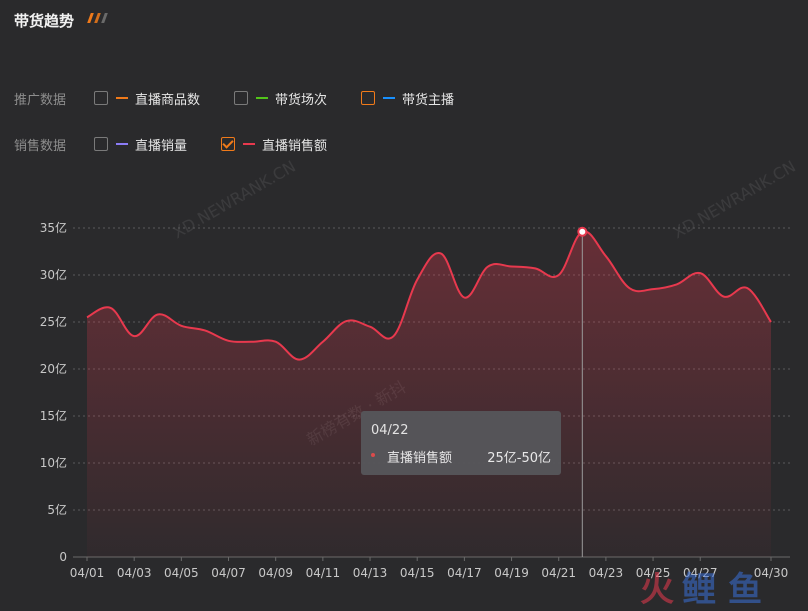 The width and height of the screenshot is (808, 611). Describe the element at coordinates (275, 573) in the screenshot. I see `x-tick-label: 04/09` at that location.